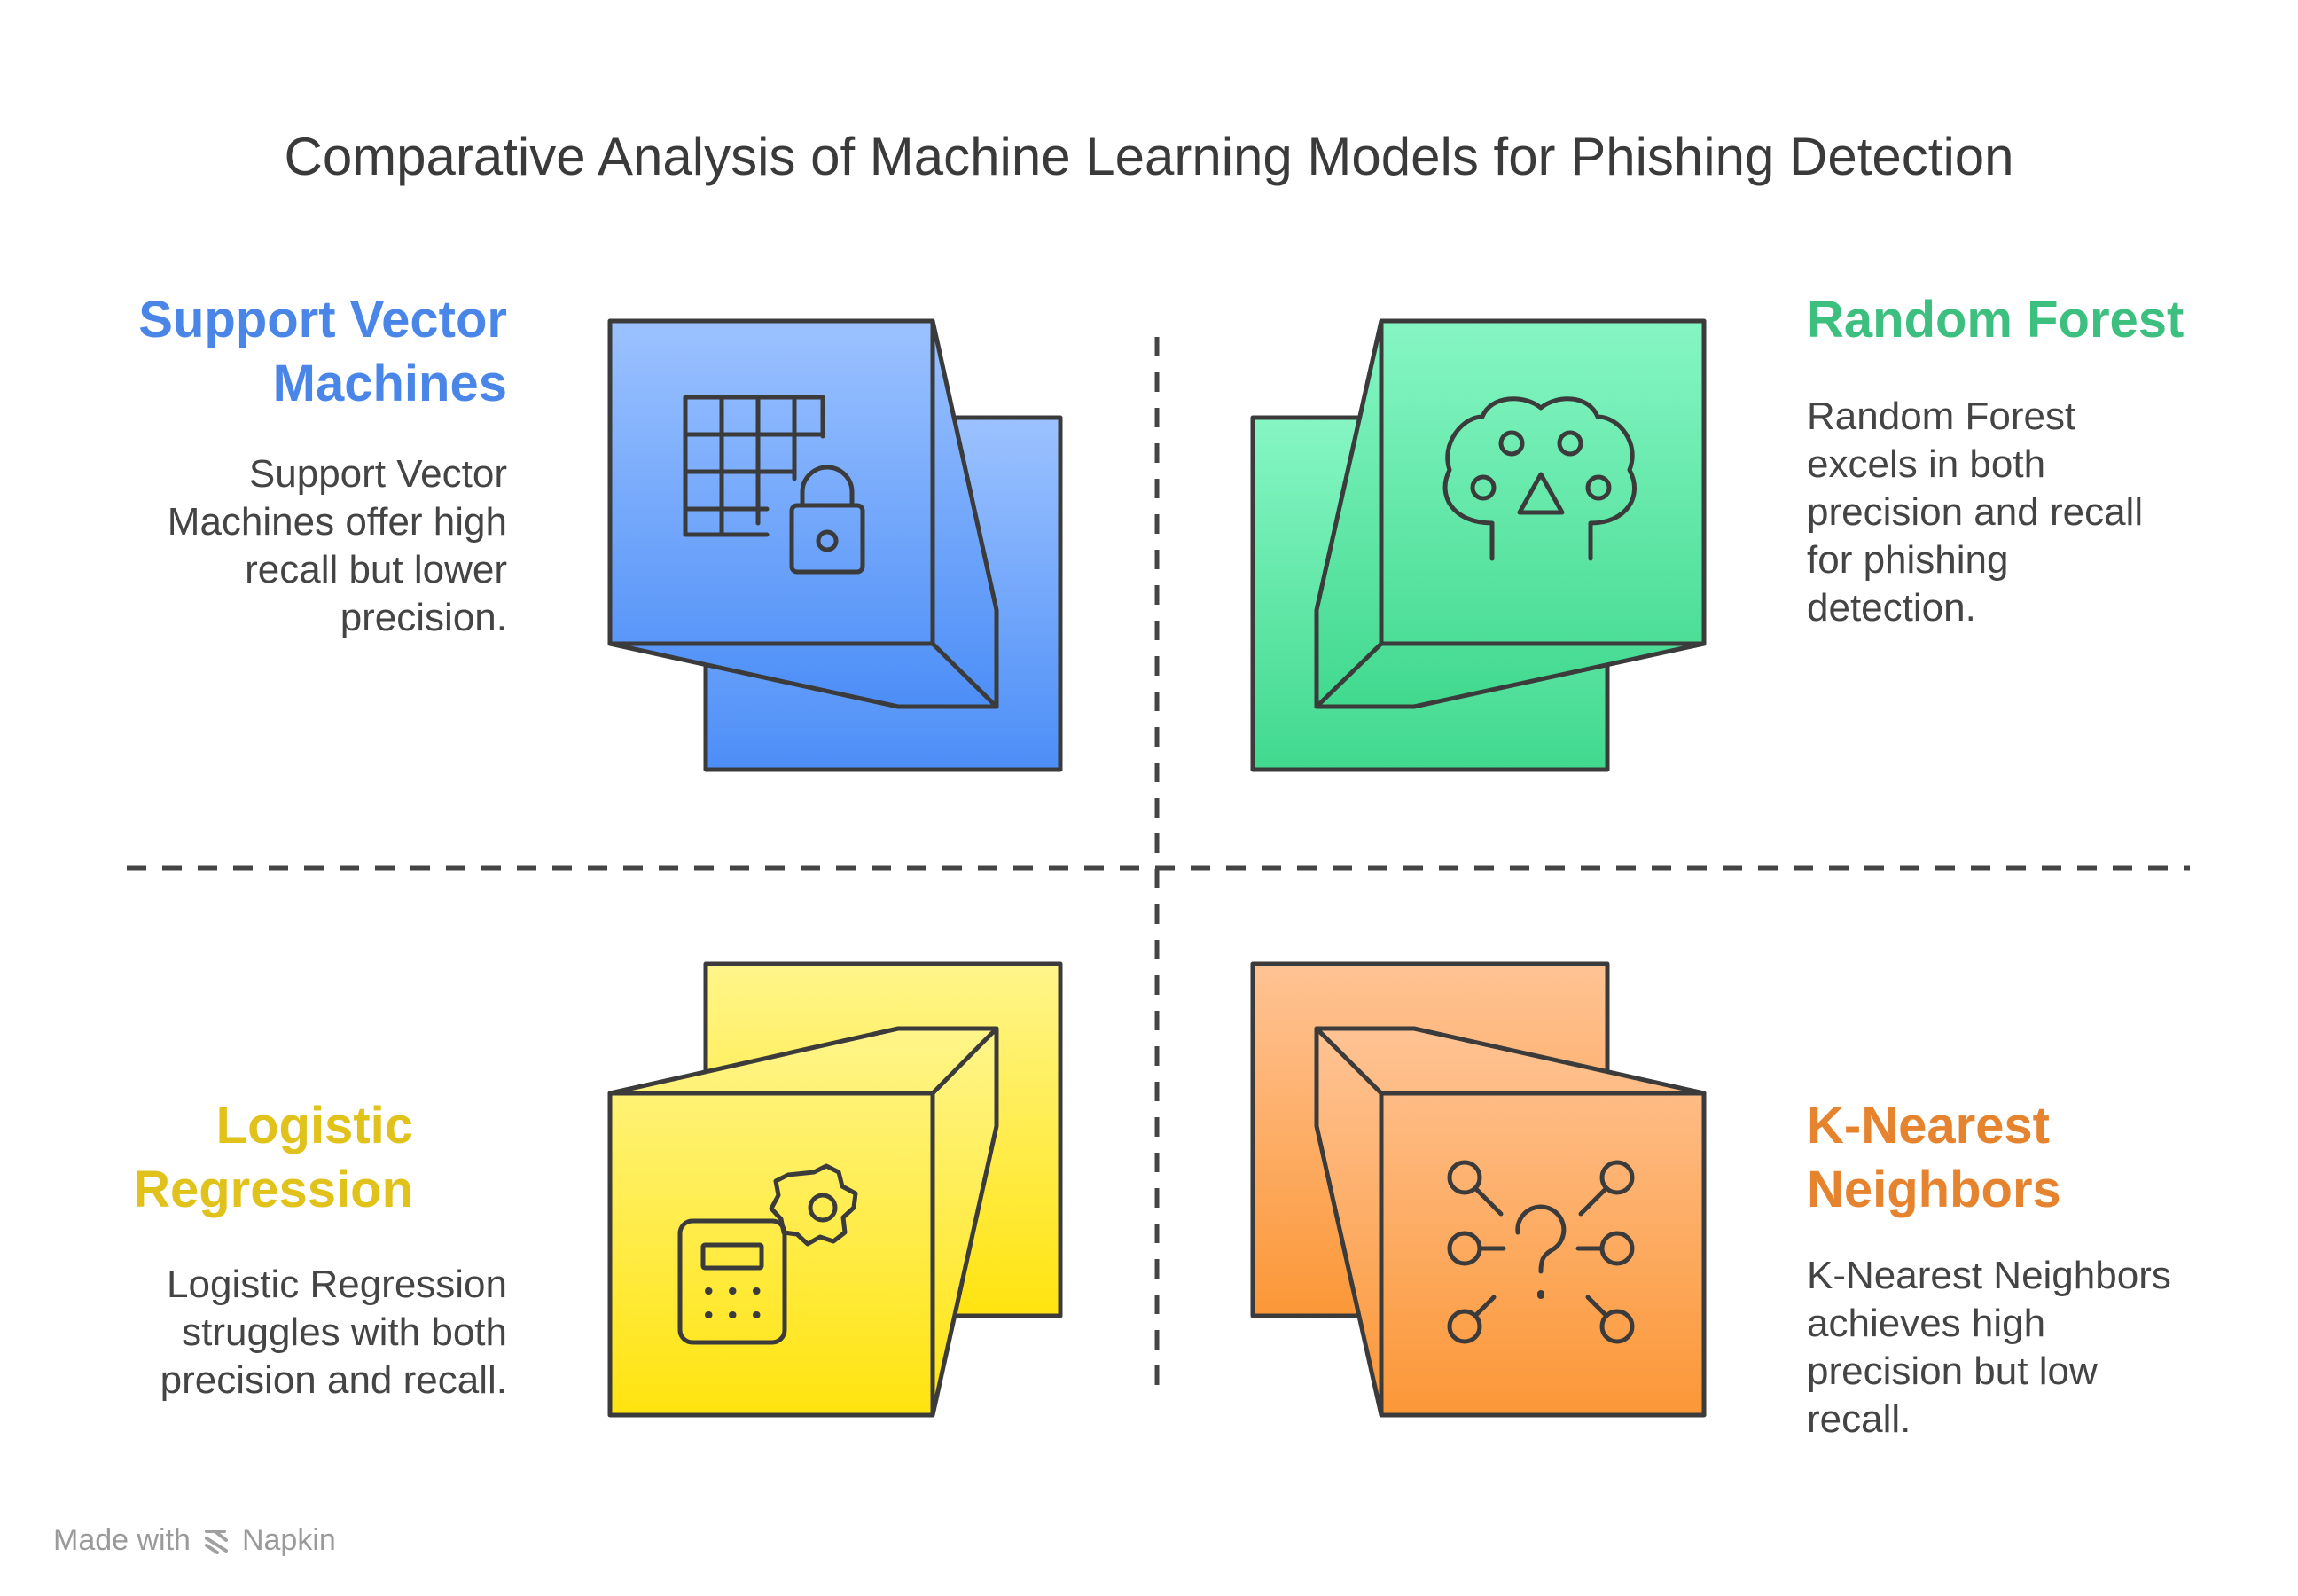  Describe the element at coordinates (1478, 545) in the screenshot. I see `rf-cube` at that location.